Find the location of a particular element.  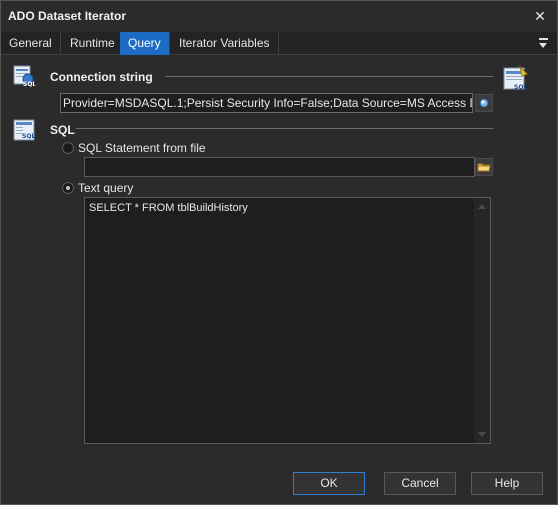

radio-sql-from-file: SQL Statement from file is located at coordinates (162, 148).